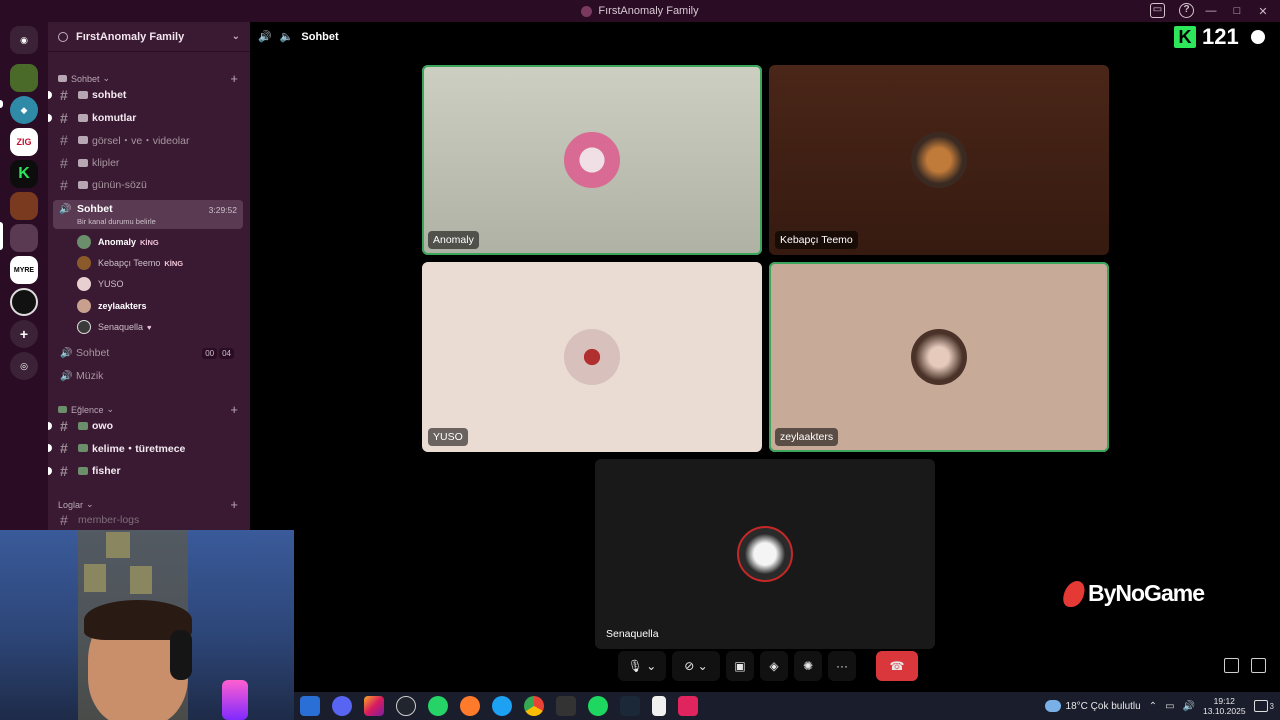  Describe the element at coordinates (145, 471) in the screenshot. I see `channel-fisher: # fisher` at that location.